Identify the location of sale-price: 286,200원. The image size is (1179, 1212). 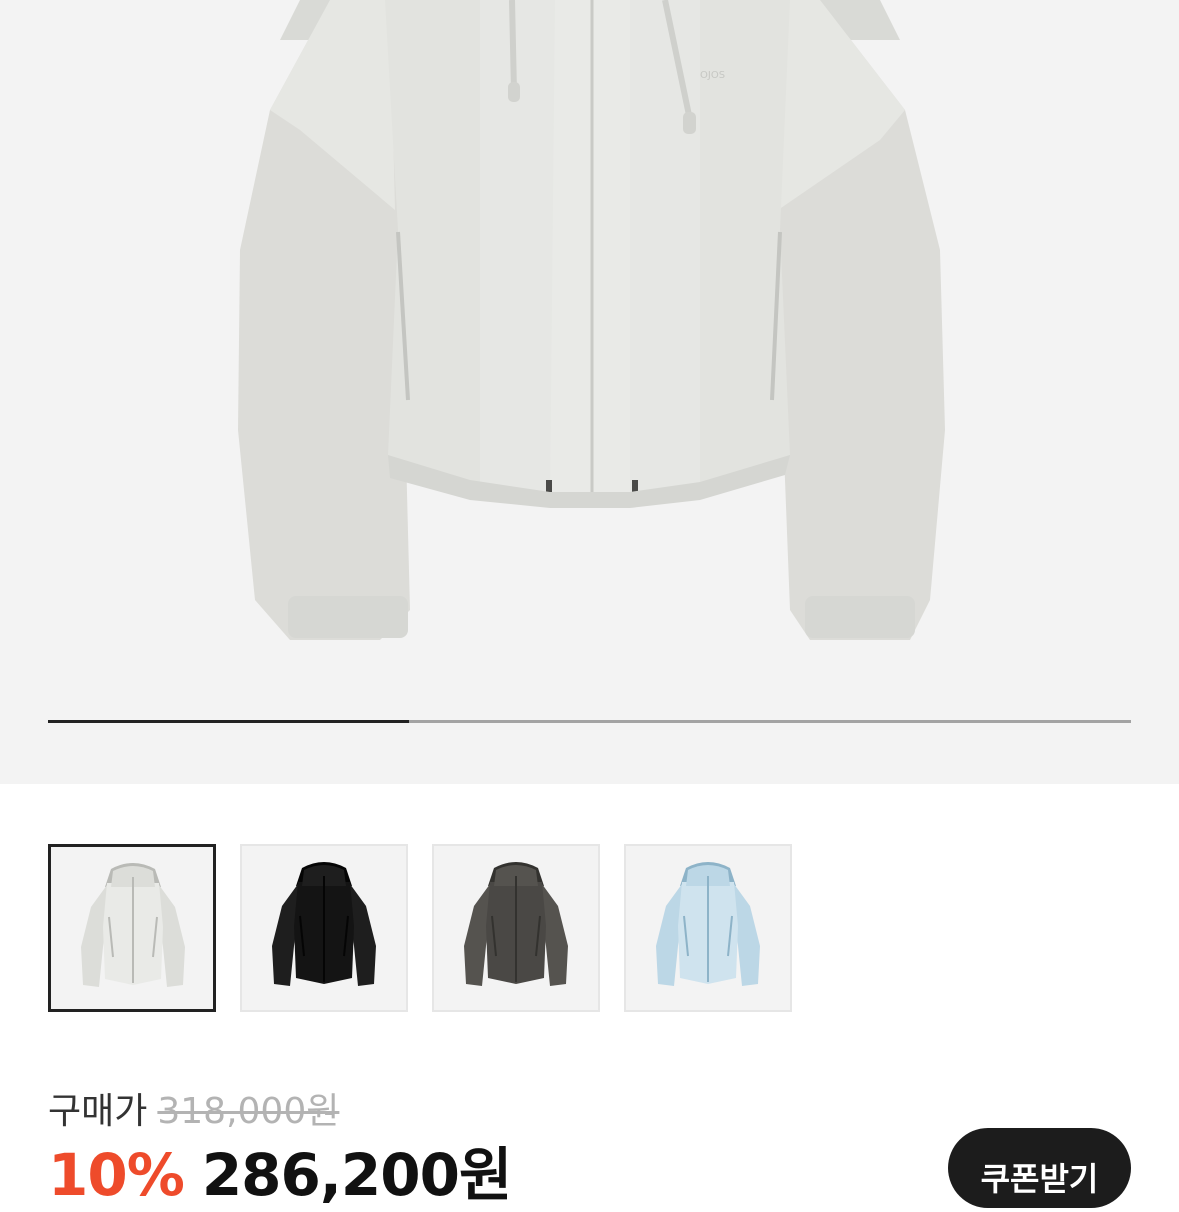
(357, 1175).